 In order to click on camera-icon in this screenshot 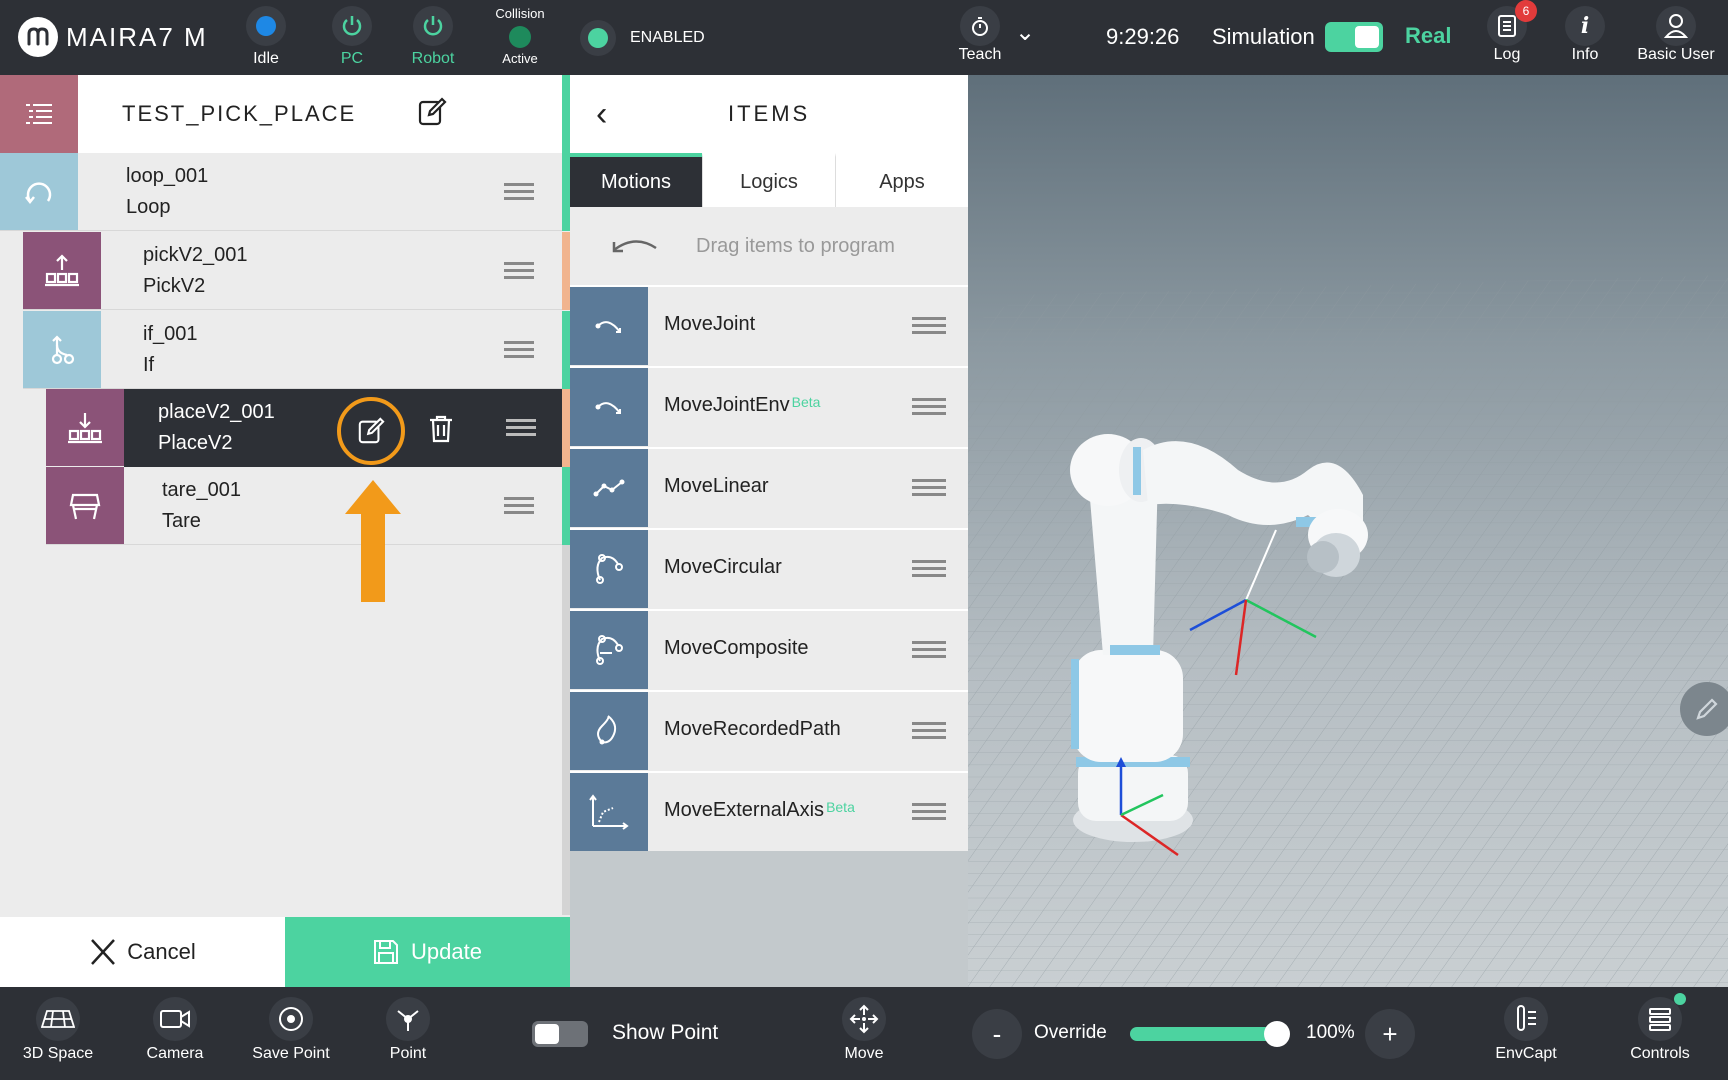, I will do `click(175, 1019)`.